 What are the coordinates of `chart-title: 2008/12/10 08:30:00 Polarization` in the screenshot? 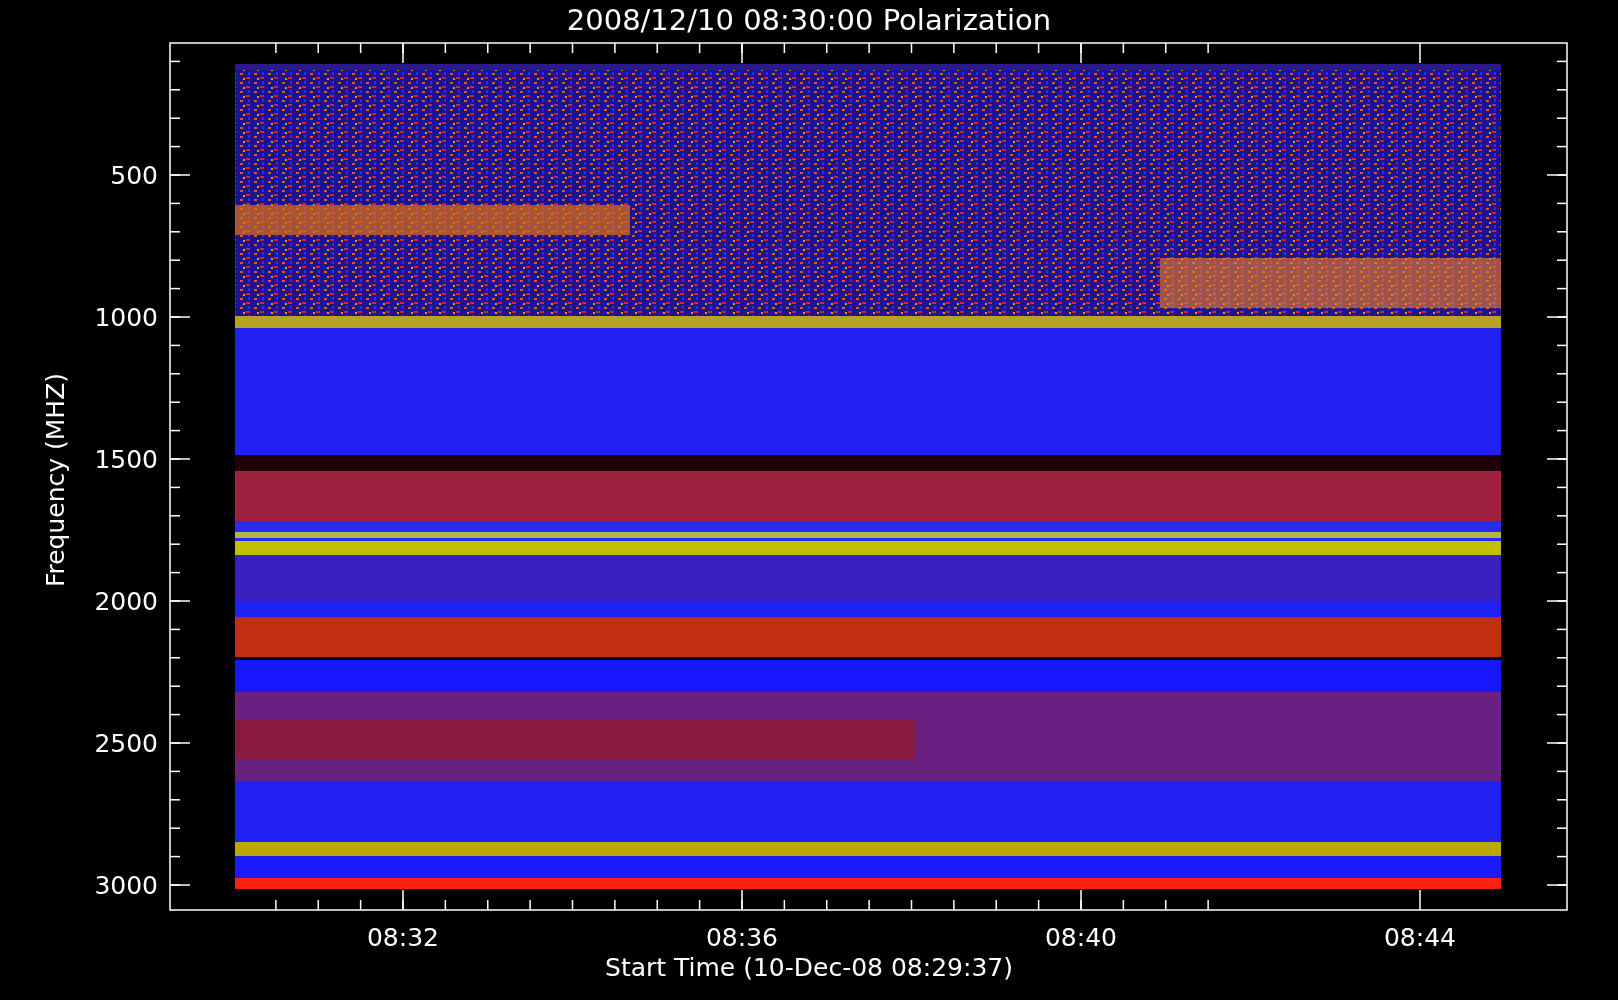 It's located at (809, 20).